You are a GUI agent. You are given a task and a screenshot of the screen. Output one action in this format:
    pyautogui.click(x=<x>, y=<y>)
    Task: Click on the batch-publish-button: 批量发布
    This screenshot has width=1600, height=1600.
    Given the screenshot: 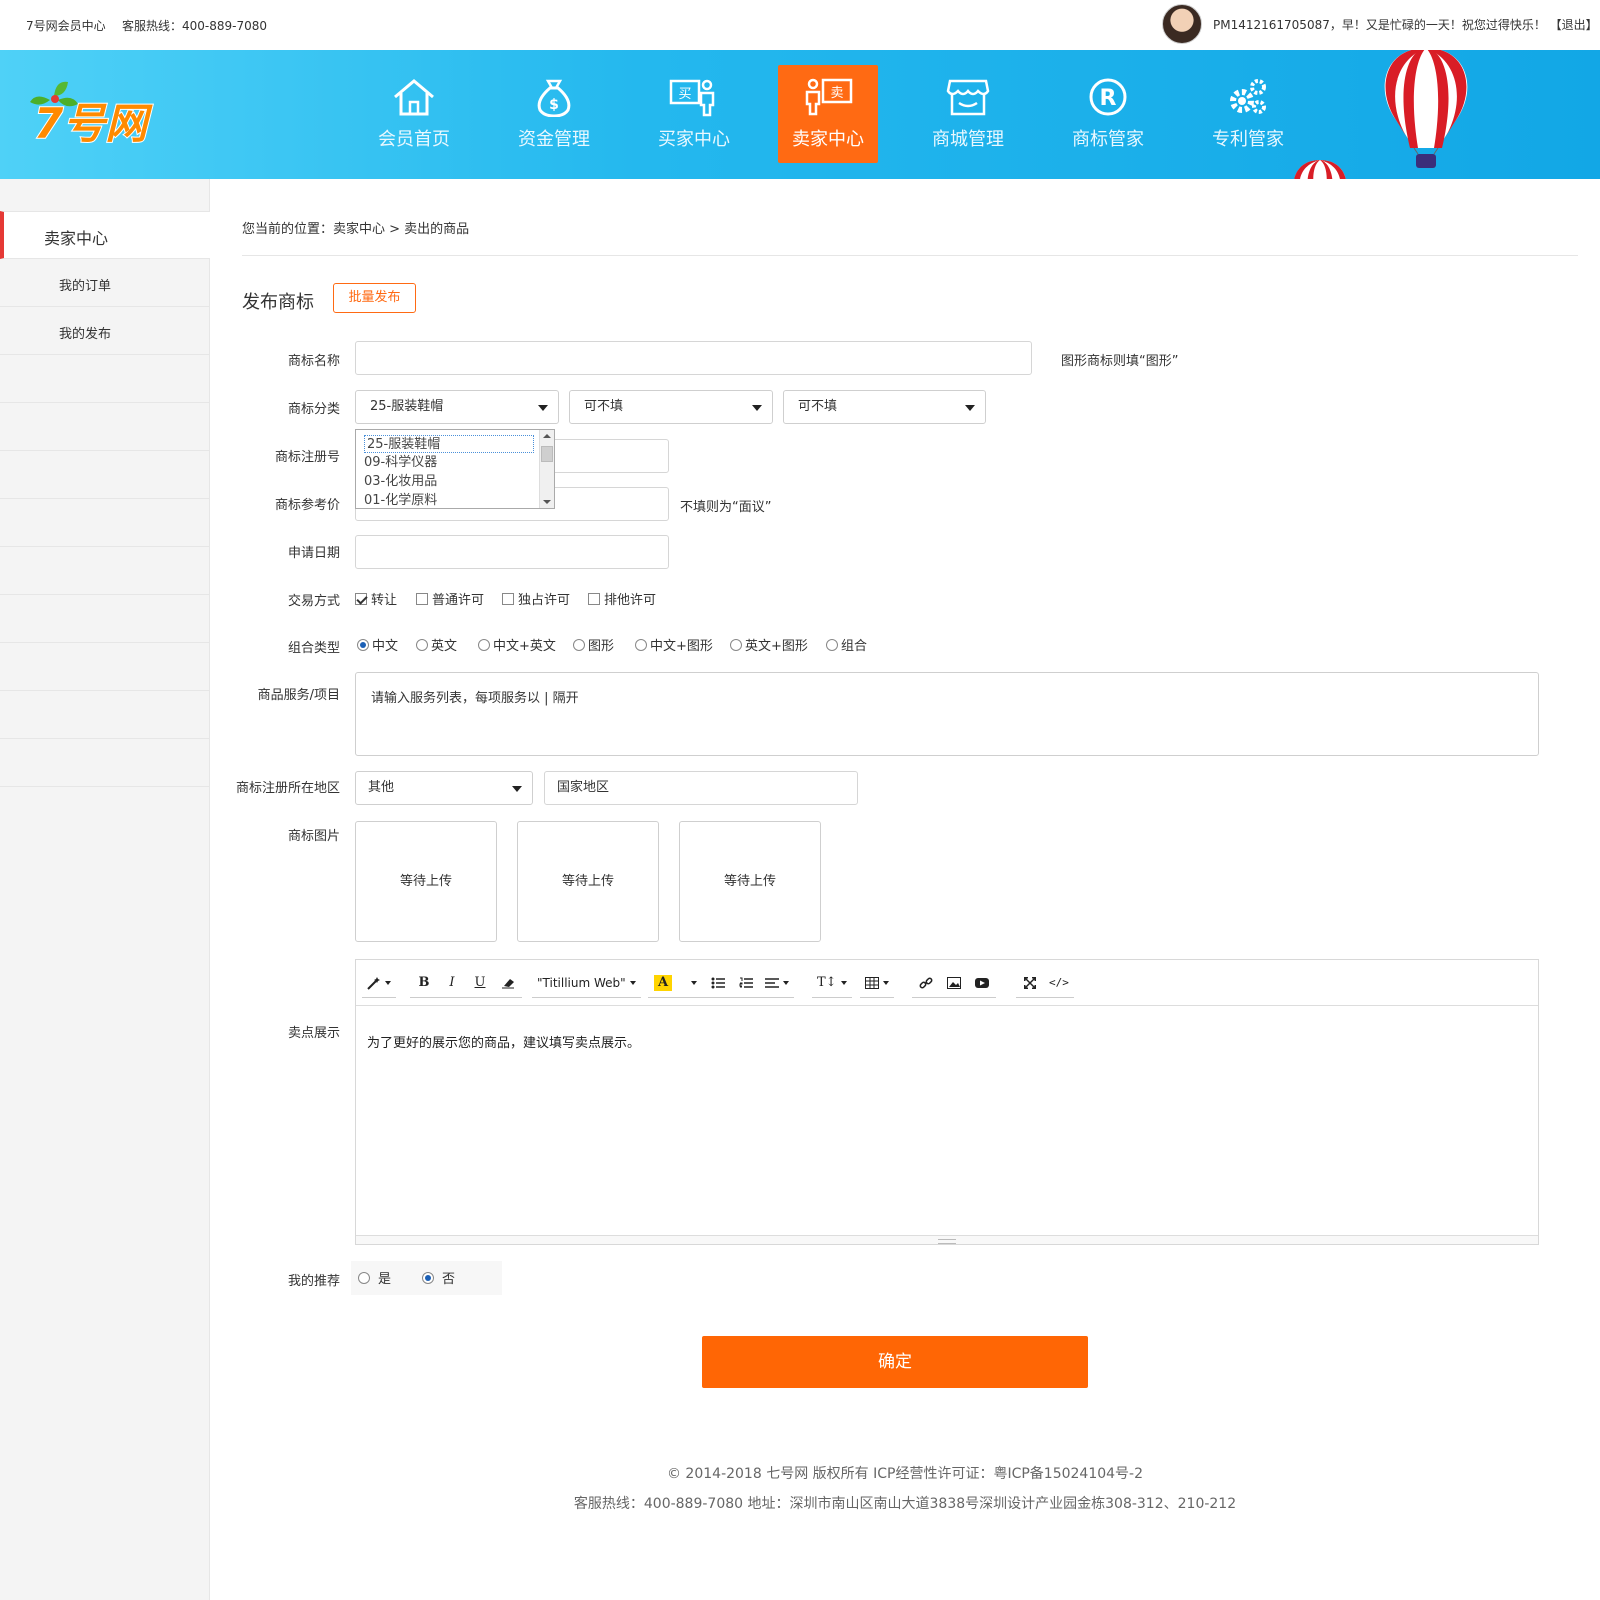 What is the action you would take?
    pyautogui.click(x=374, y=298)
    